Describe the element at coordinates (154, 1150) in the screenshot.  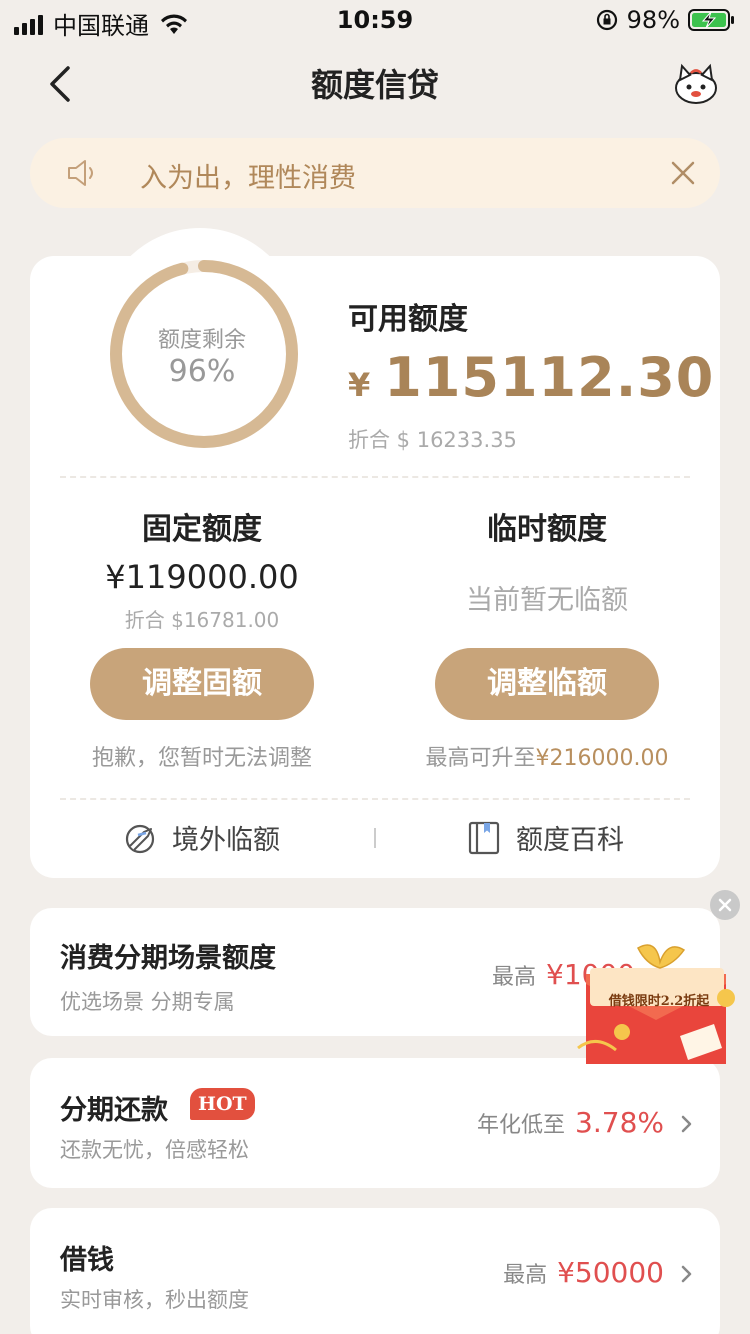
I see `list-item-subtitle: 还款无忧，倍感轻松` at that location.